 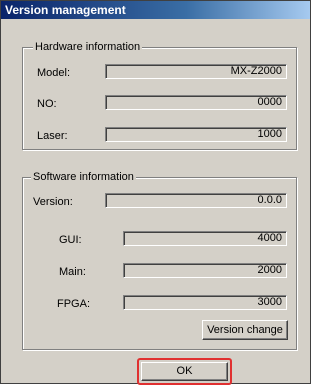 I want to click on gui-field: 4000, so click(x=205, y=238).